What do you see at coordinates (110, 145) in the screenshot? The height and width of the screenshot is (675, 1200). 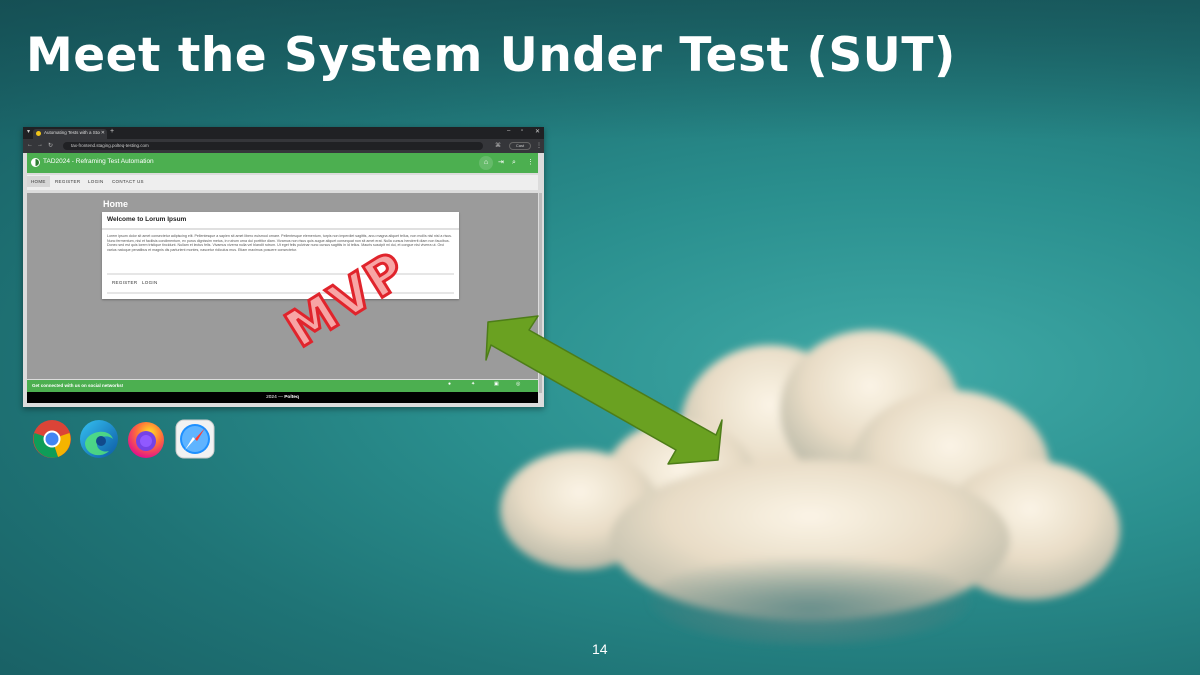 I see `url-text: tax-frontend.staging.polteq-testing.com` at bounding box center [110, 145].